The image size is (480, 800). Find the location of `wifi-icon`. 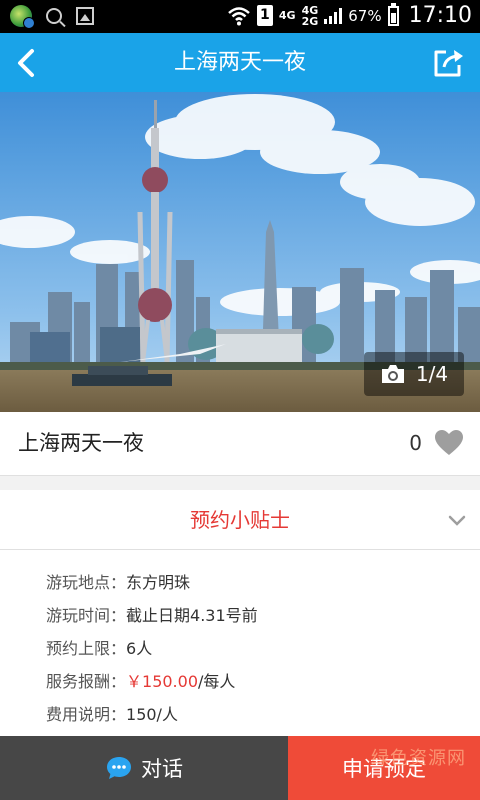

wifi-icon is located at coordinates (239, 15).